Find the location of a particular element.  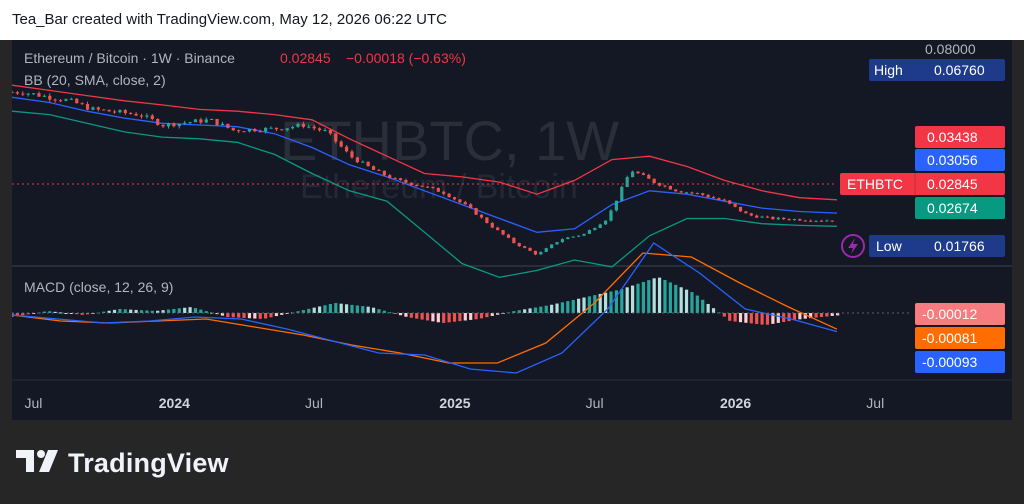

bb-basis-value: 0.03056 is located at coordinates (952, 160).